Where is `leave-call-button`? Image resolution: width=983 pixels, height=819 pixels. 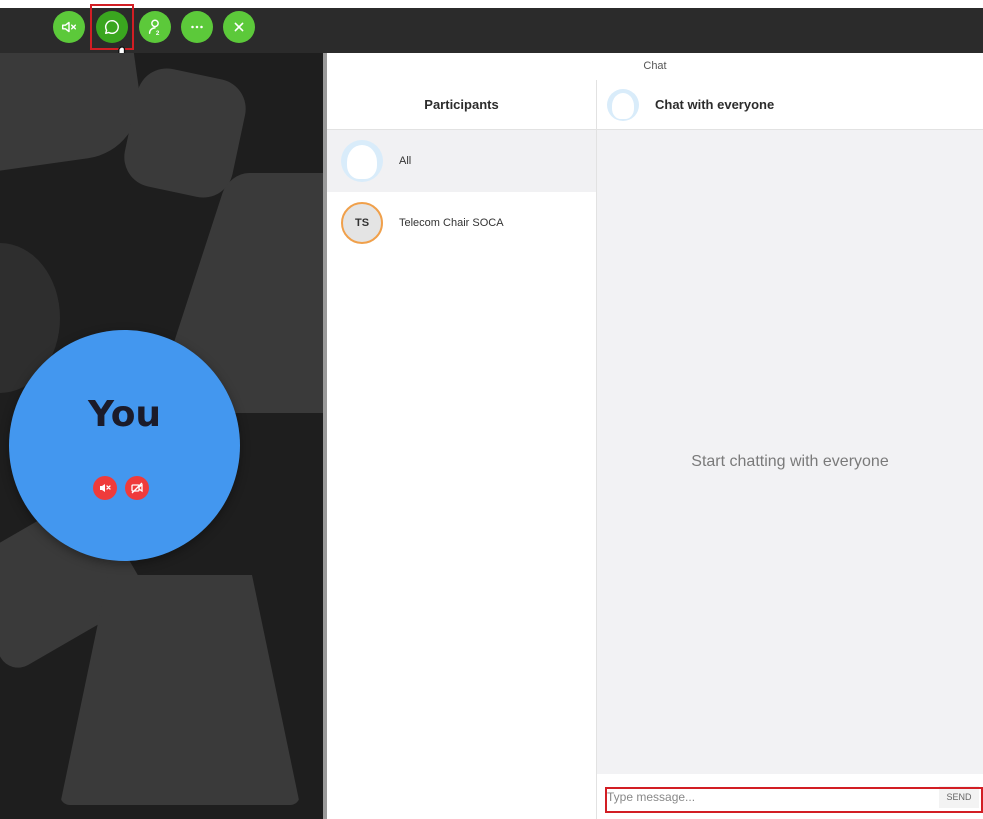 leave-call-button is located at coordinates (239, 27).